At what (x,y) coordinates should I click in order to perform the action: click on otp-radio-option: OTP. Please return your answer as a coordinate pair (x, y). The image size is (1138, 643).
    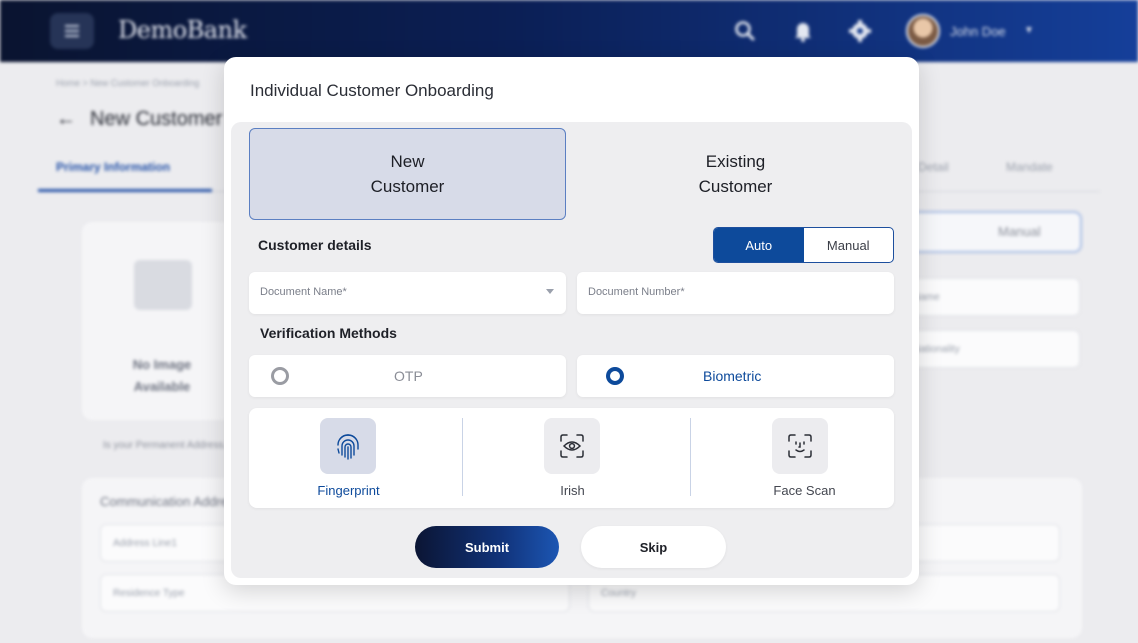
    Looking at the image, I should click on (407, 376).